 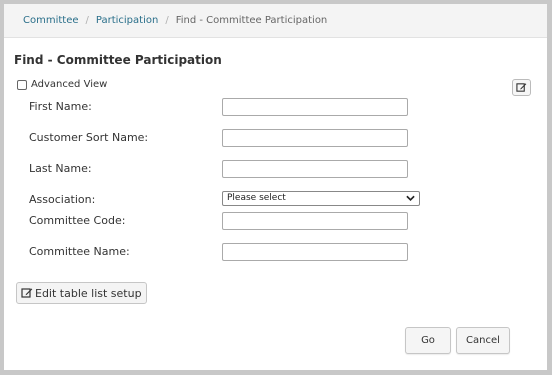 I want to click on committee-name-label: Committee Name:, so click(x=79, y=251).